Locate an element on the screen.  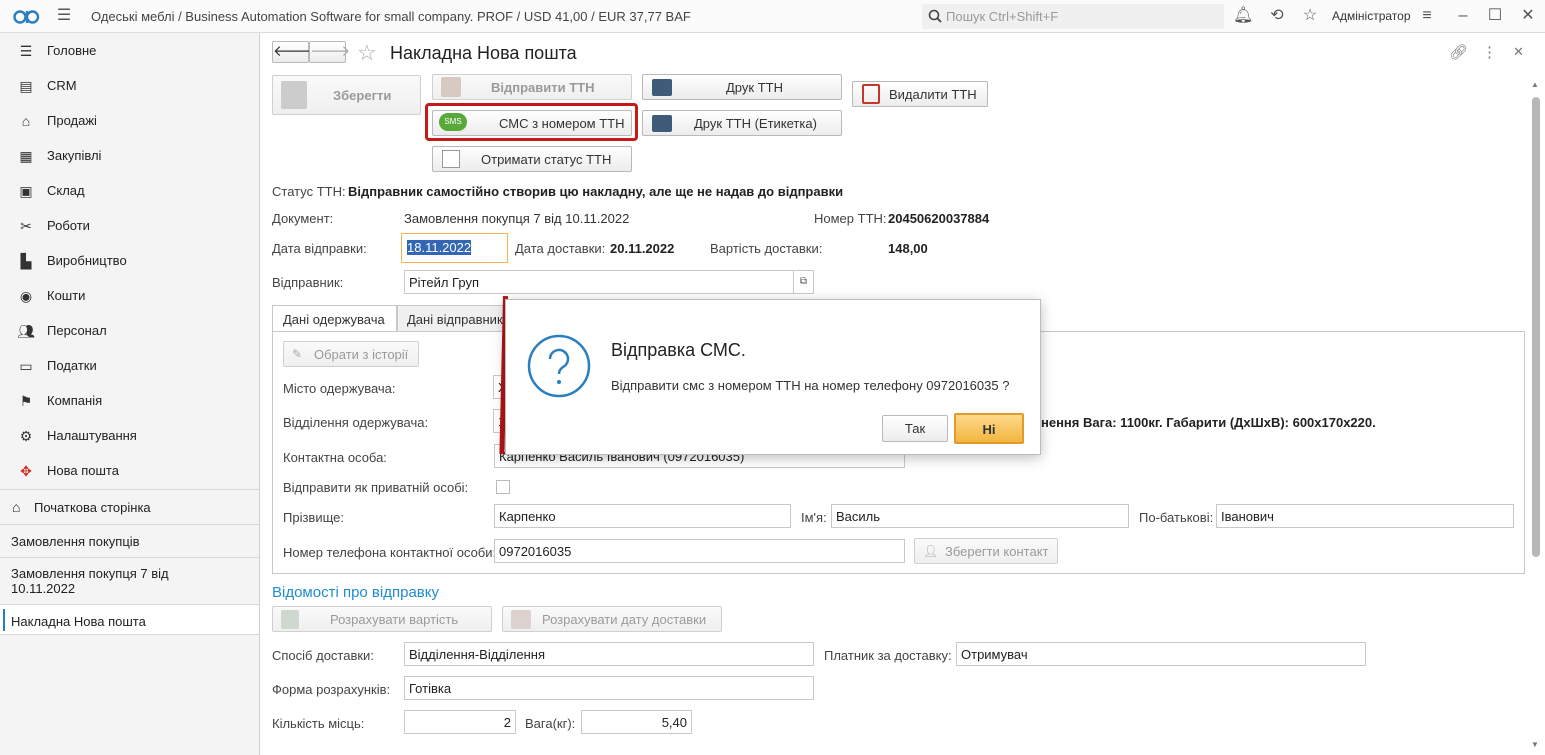
history-icon: ⟲ is located at coordinates (1277, 16).